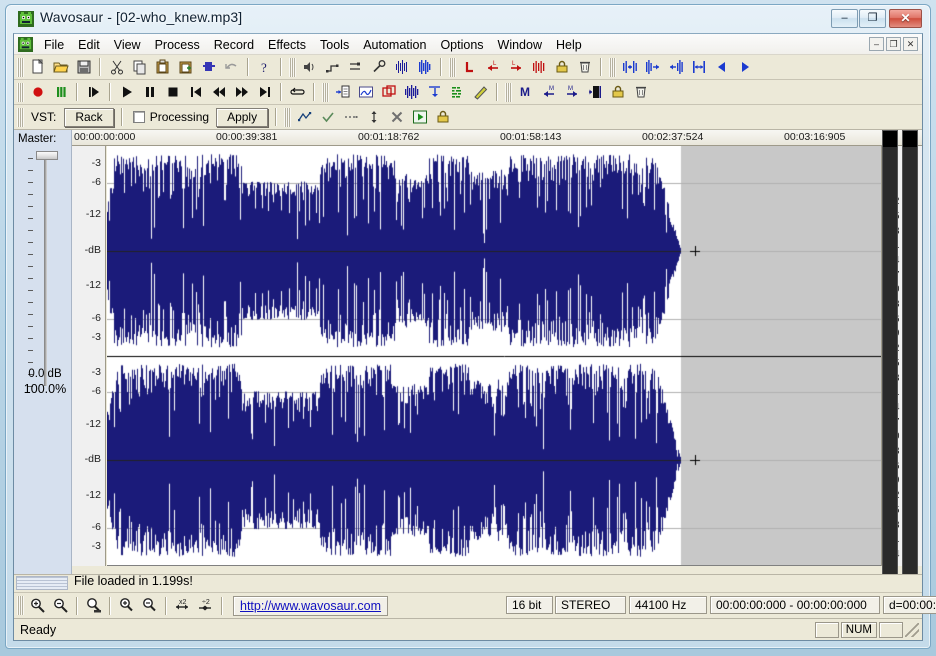 Image resolution: width=936 pixels, height=656 pixels. I want to click on marker-m-left-icon: M, so click(548, 92).